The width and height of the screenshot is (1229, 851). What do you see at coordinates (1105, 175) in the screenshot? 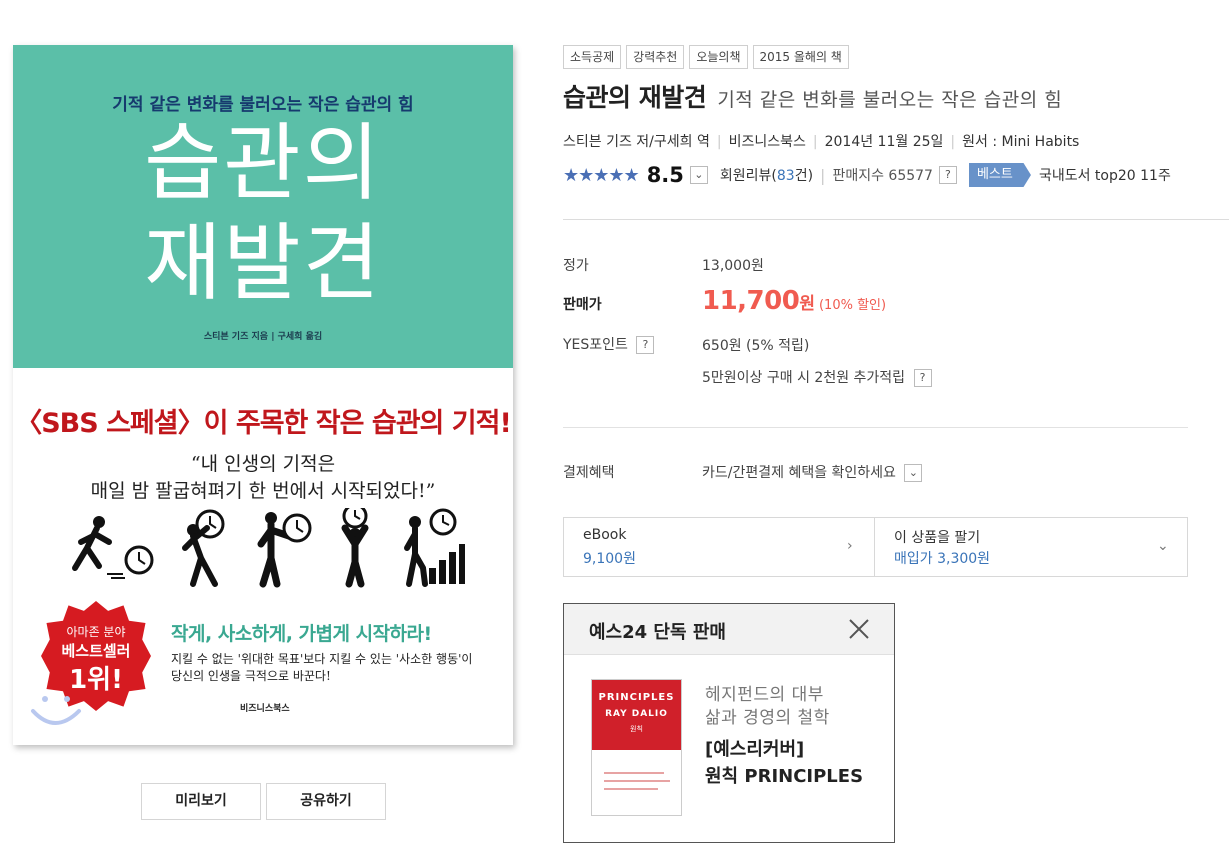
I see `best-description: 국내도서 top20 11주` at bounding box center [1105, 175].